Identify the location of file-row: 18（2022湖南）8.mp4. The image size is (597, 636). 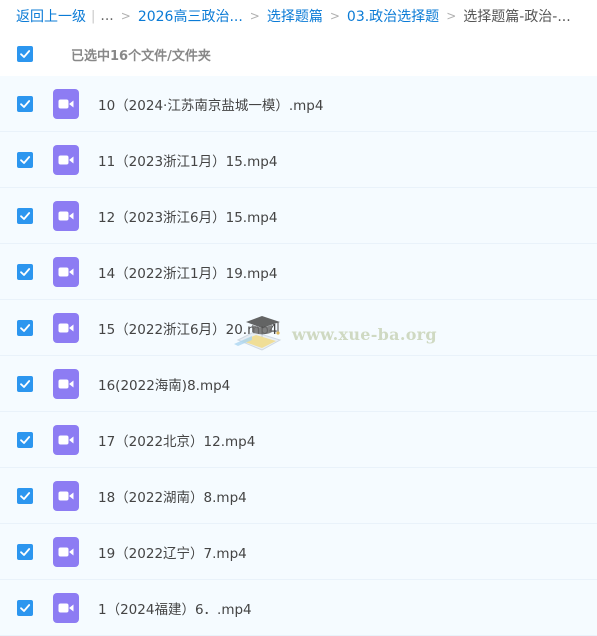
(298, 496).